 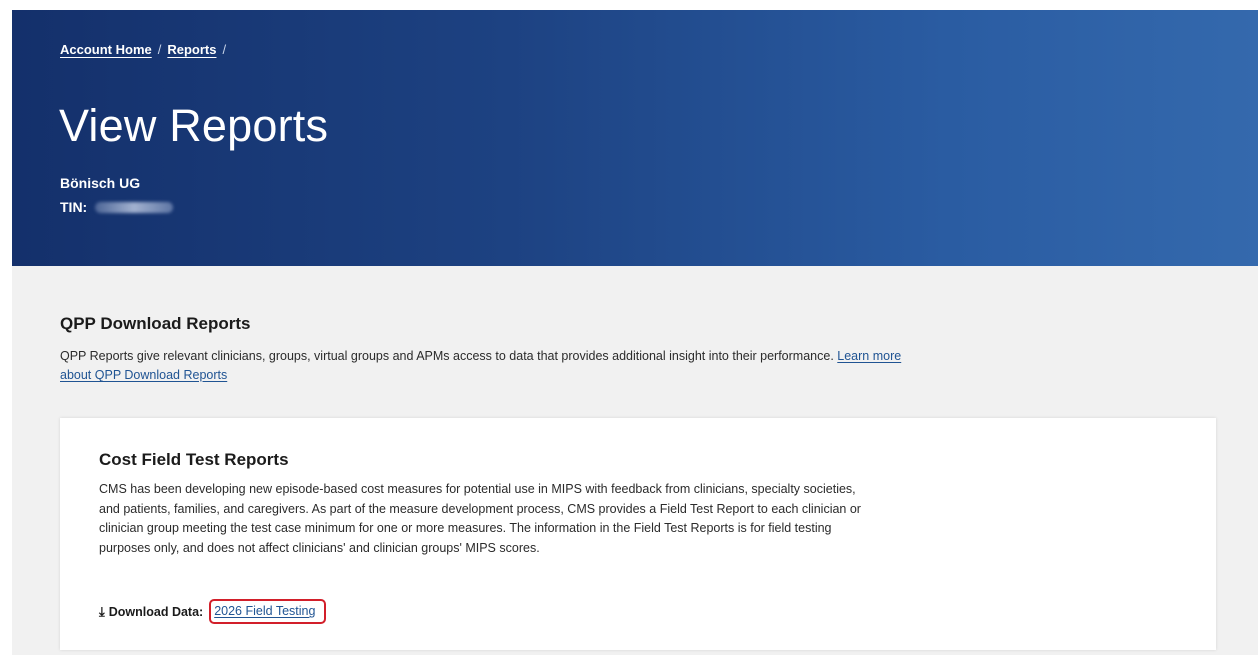 I want to click on download-2026-field-testing-link: 2026 Field Testing, so click(x=264, y=611).